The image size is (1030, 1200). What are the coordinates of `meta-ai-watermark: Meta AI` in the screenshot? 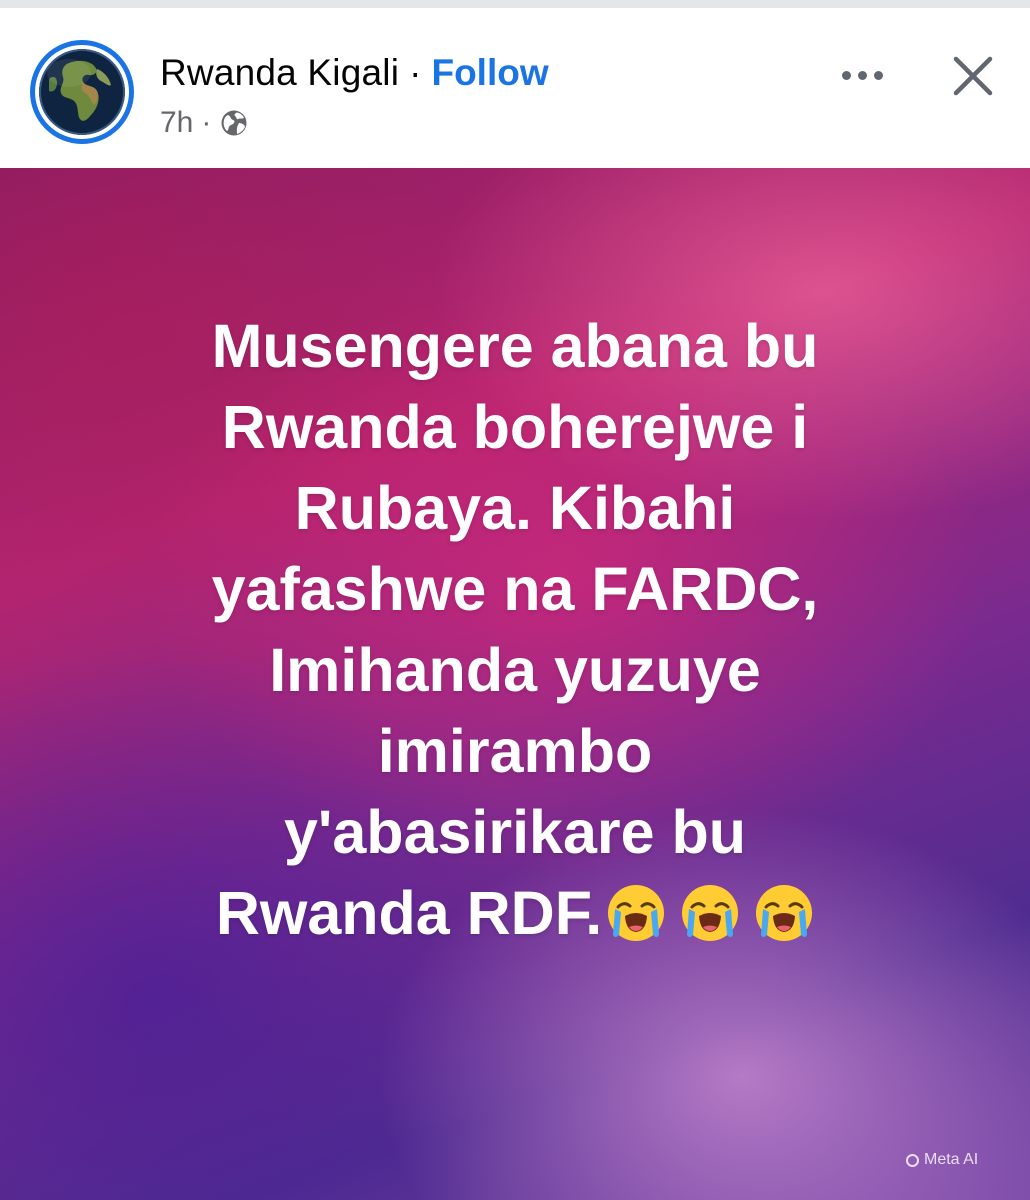 It's located at (942, 1160).